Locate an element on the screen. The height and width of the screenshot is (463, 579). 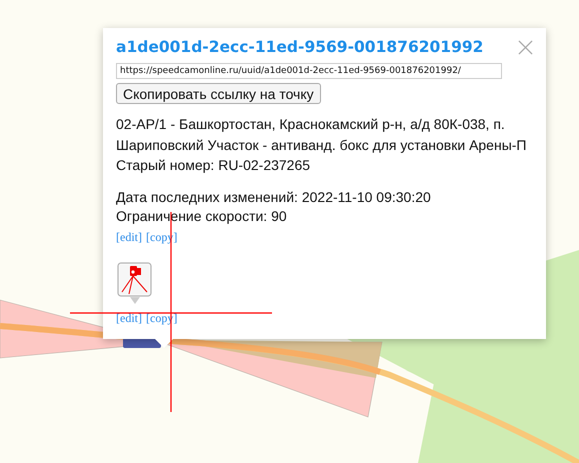
point-title-link: a1de001d-2ecc-11ed-9569-001876201992 is located at coordinates (300, 47).